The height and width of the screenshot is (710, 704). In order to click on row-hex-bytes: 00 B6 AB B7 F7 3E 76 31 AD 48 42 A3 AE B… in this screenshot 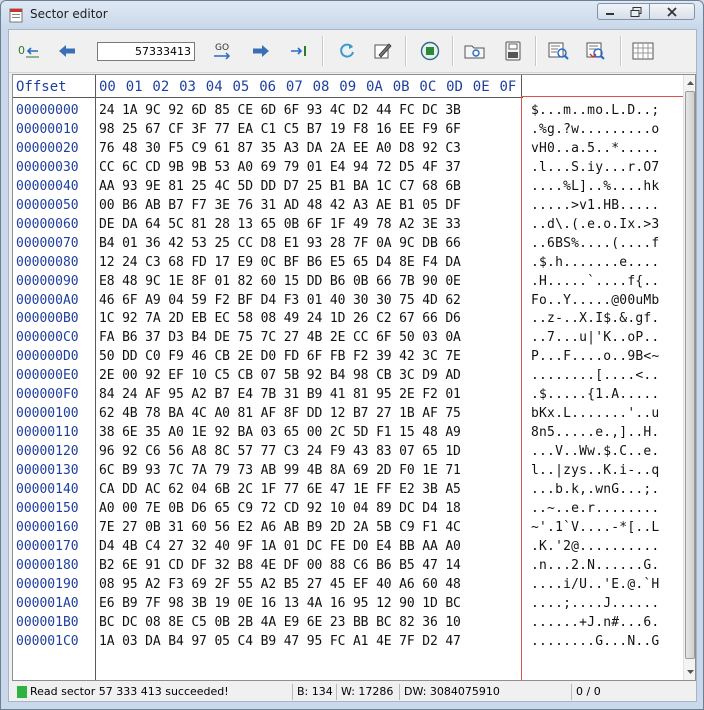, I will do `click(280, 205)`.